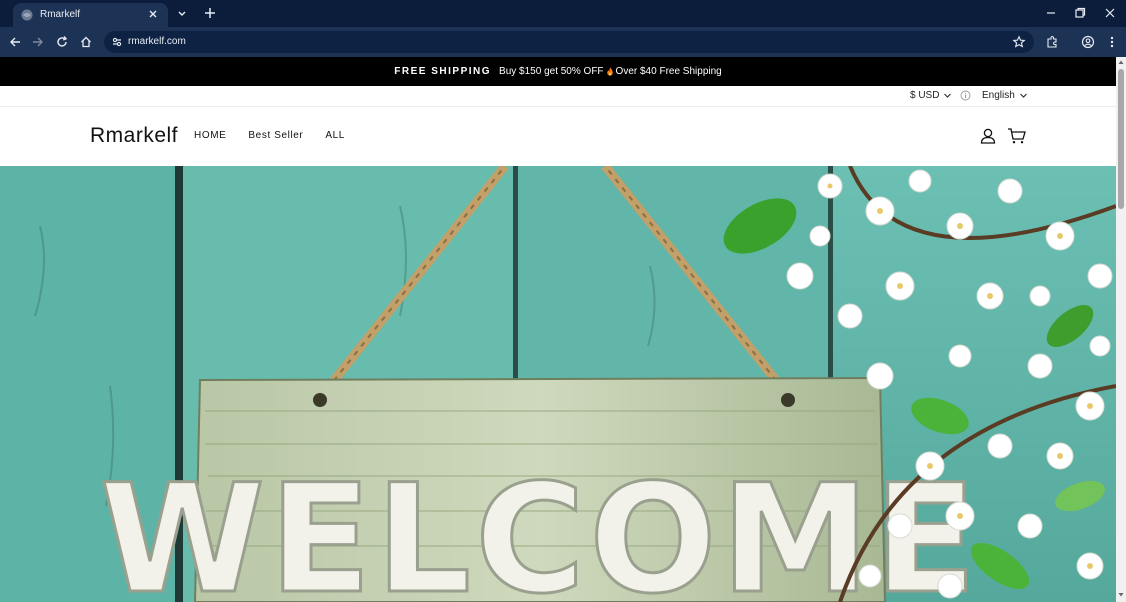 The height and width of the screenshot is (602, 1126). What do you see at coordinates (15, 42) in the screenshot?
I see `back-icon` at bounding box center [15, 42].